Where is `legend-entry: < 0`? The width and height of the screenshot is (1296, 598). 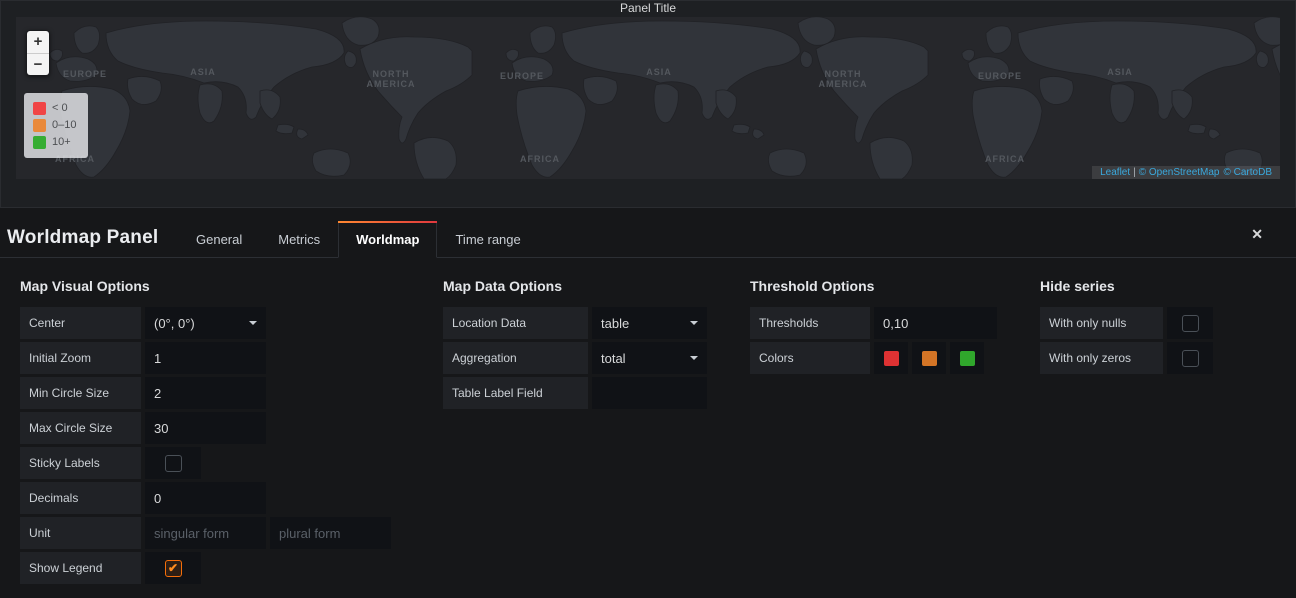
legend-entry: < 0 is located at coordinates (56, 108).